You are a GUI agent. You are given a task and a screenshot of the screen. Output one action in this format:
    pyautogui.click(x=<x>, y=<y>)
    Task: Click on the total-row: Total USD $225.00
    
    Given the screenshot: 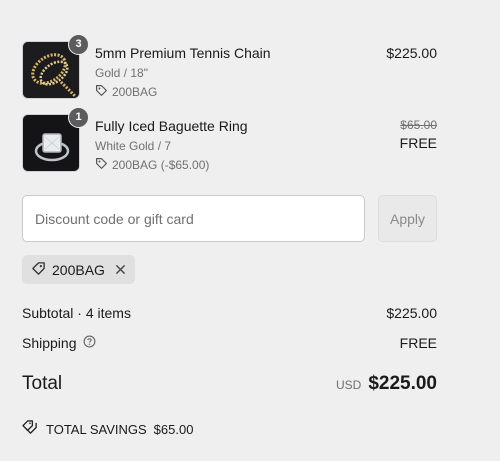 What is the action you would take?
    pyautogui.click(x=229, y=384)
    